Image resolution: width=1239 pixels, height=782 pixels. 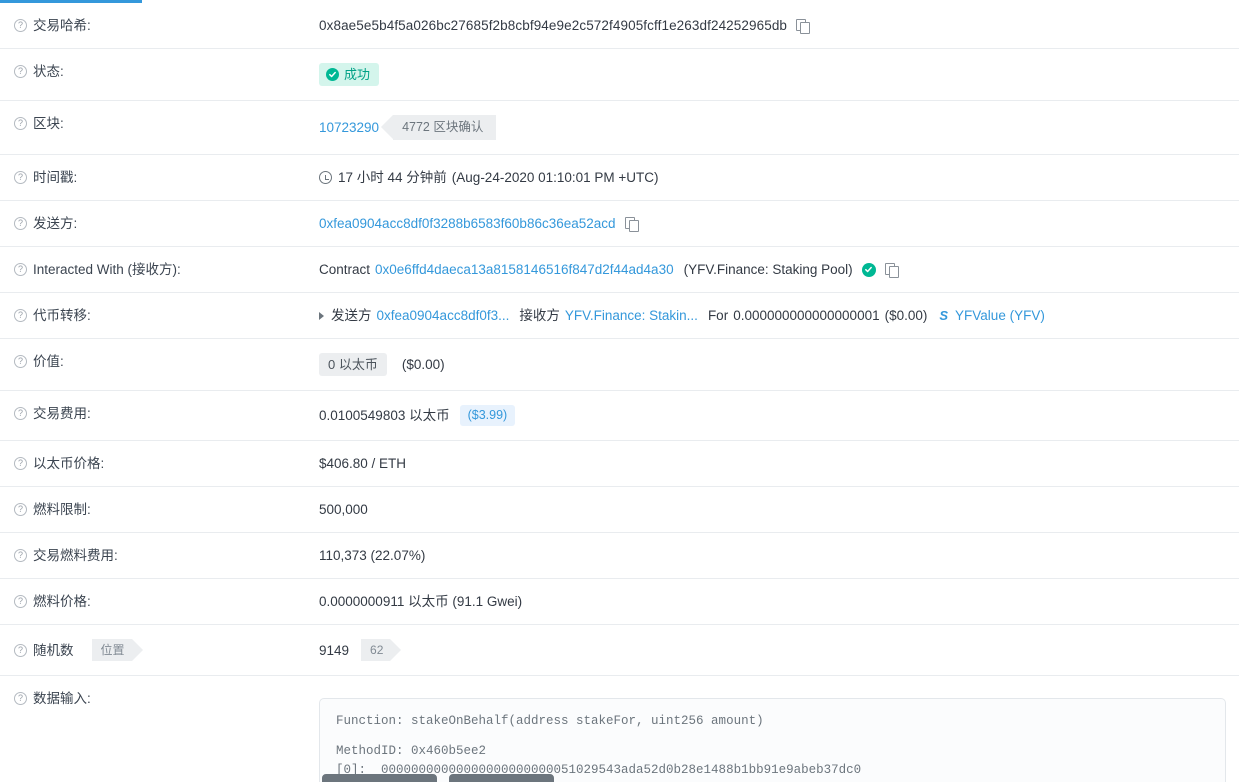 What do you see at coordinates (423, 364) in the screenshot?
I see `value-usd: ($0.00)` at bounding box center [423, 364].